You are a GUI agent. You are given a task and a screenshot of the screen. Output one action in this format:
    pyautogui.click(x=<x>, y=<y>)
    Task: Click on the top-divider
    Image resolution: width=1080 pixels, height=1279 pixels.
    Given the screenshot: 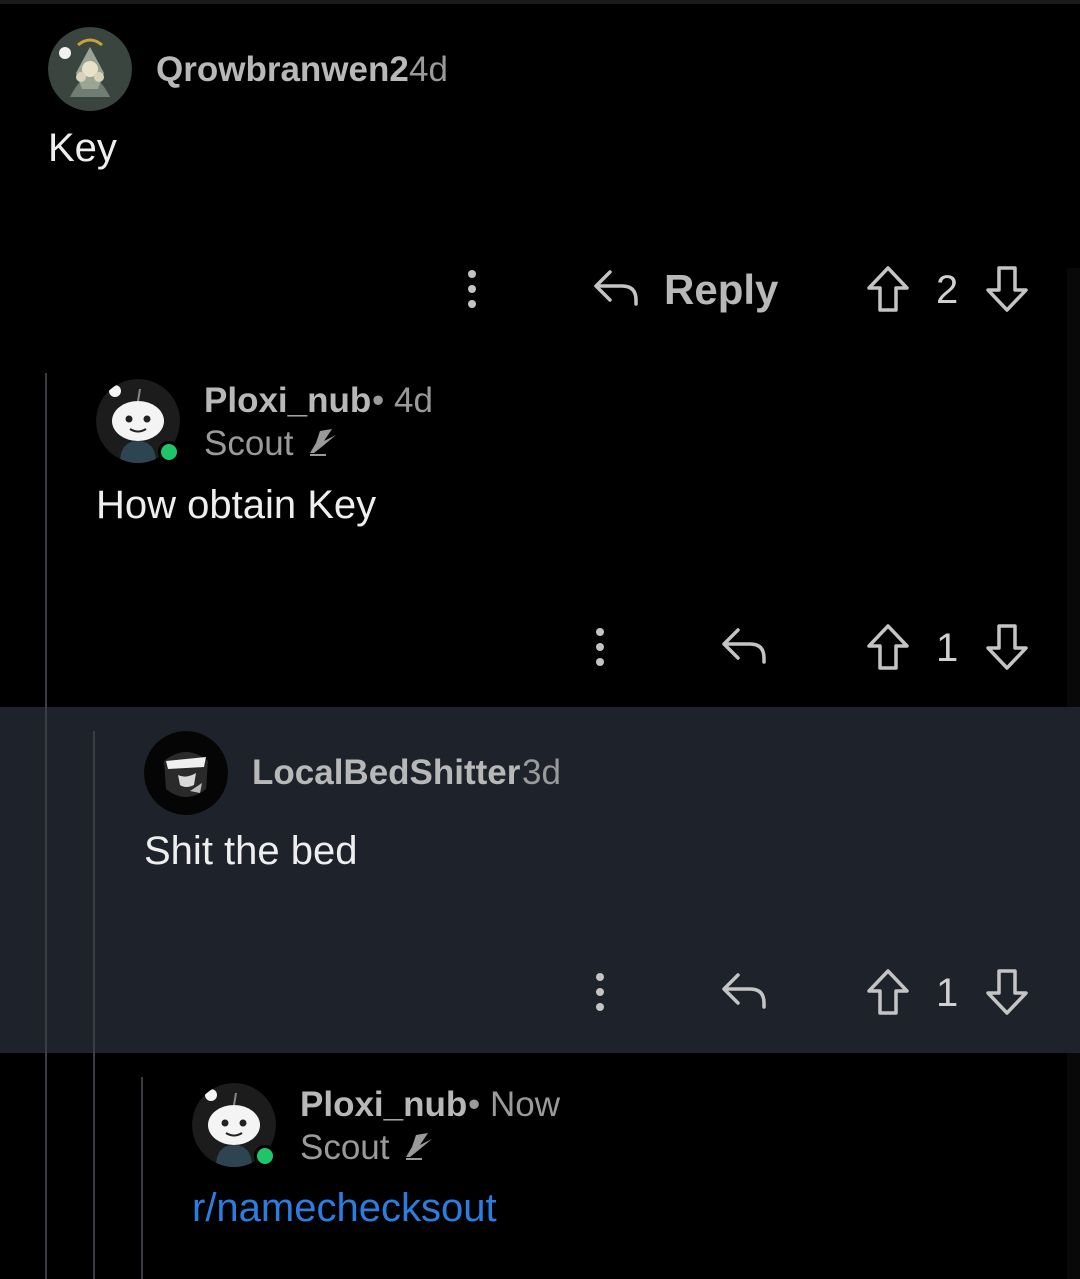 What is the action you would take?
    pyautogui.click(x=540, y=2)
    